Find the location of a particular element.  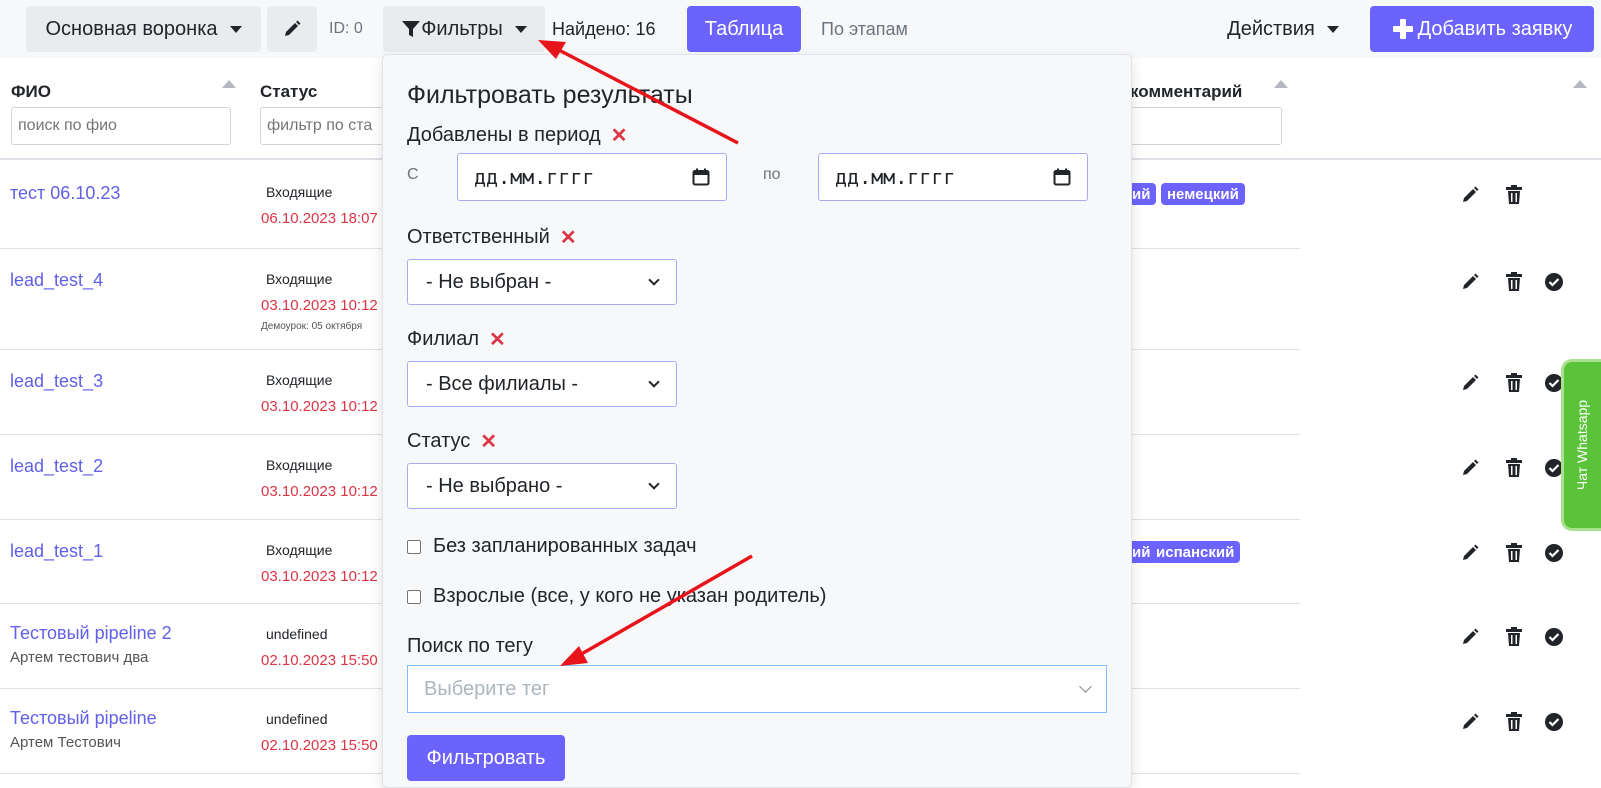

status-label-row: Статус ✕ is located at coordinates (452, 441).